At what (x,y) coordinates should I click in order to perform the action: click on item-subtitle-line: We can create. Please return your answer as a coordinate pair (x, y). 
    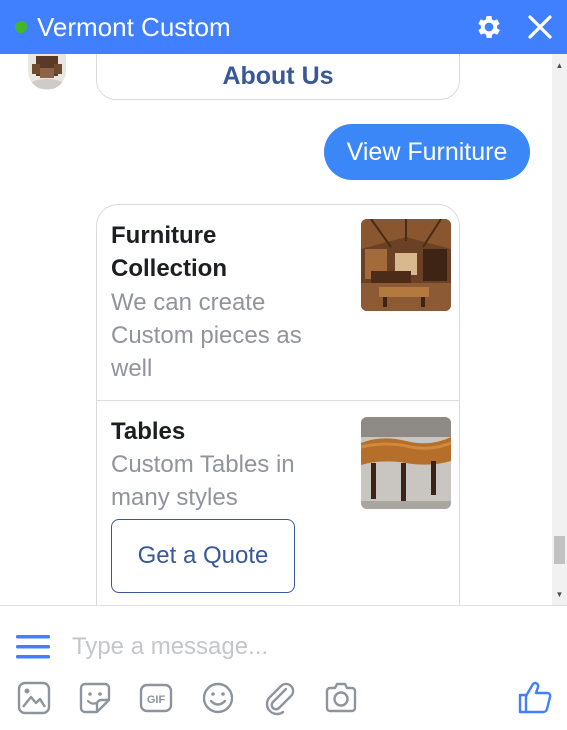
    Looking at the image, I should click on (188, 302).